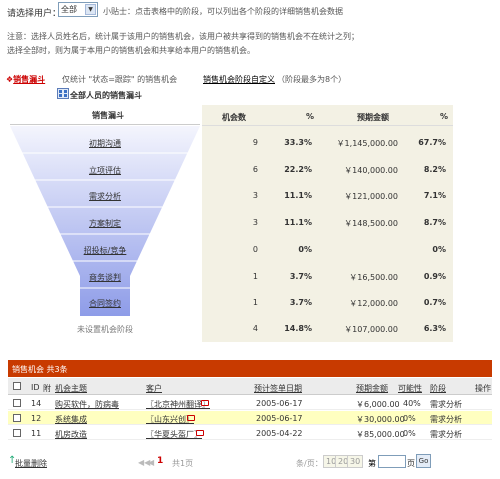 Image resolution: width=500 pixels, height=479 pixels. Describe the element at coordinates (255, 169) in the screenshot. I see `stage-2-count: 6` at that location.